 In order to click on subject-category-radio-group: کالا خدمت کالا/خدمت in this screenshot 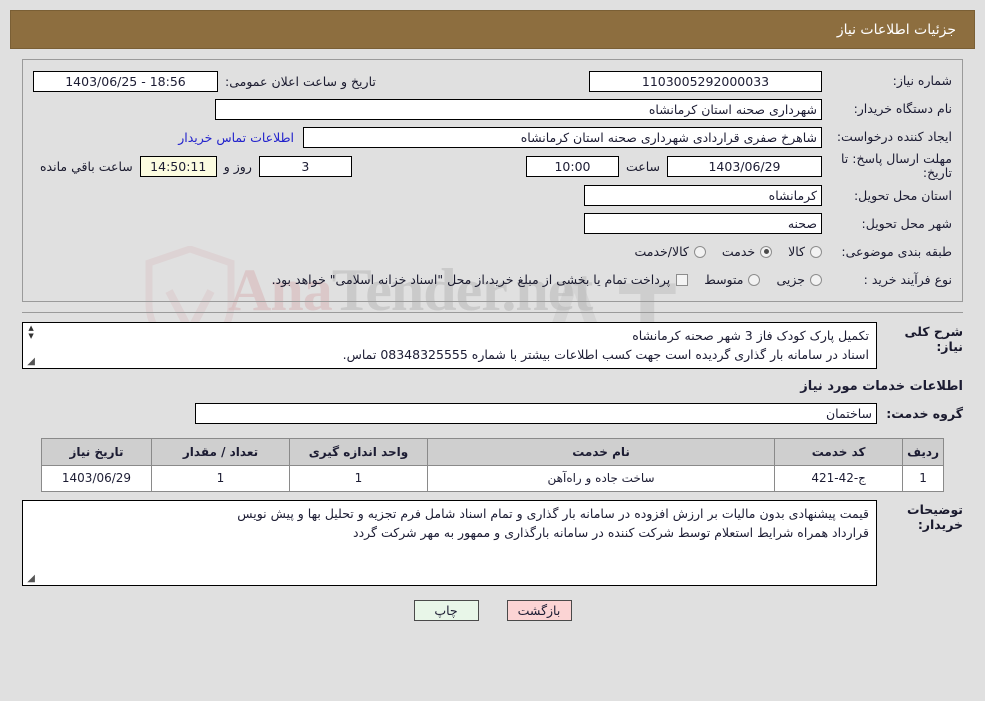, I will do `click(720, 251)`.